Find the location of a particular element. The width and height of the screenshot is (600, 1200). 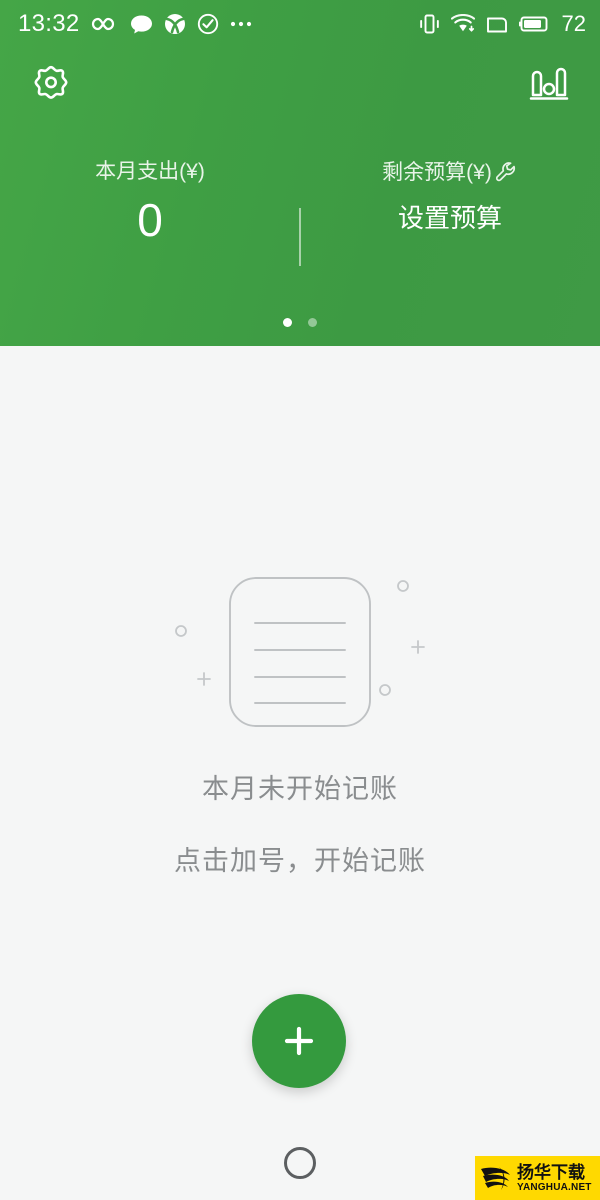

stat-label-budget-text: 剩余预算(¥) is located at coordinates (437, 172).